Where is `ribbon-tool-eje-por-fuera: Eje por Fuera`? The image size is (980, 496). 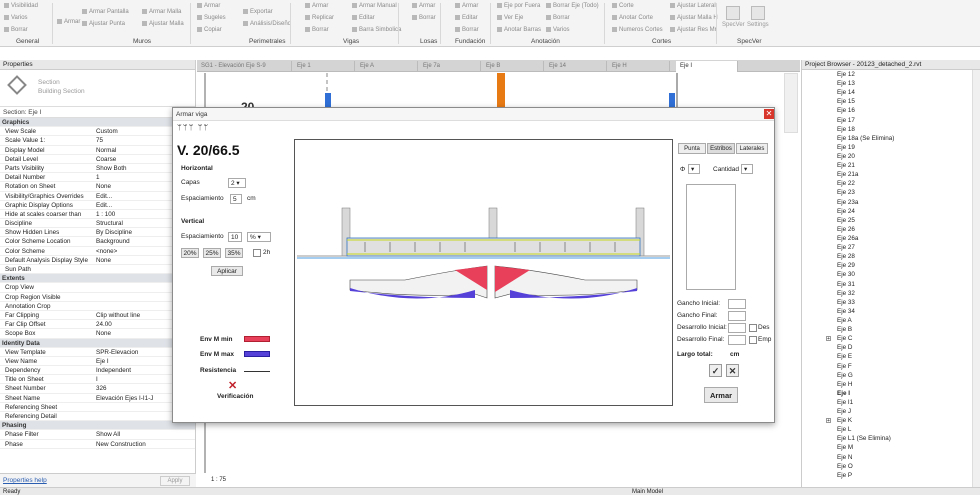
ribbon-tool-eje-por-fuera: Eje por Fuera is located at coordinates (518, 6).